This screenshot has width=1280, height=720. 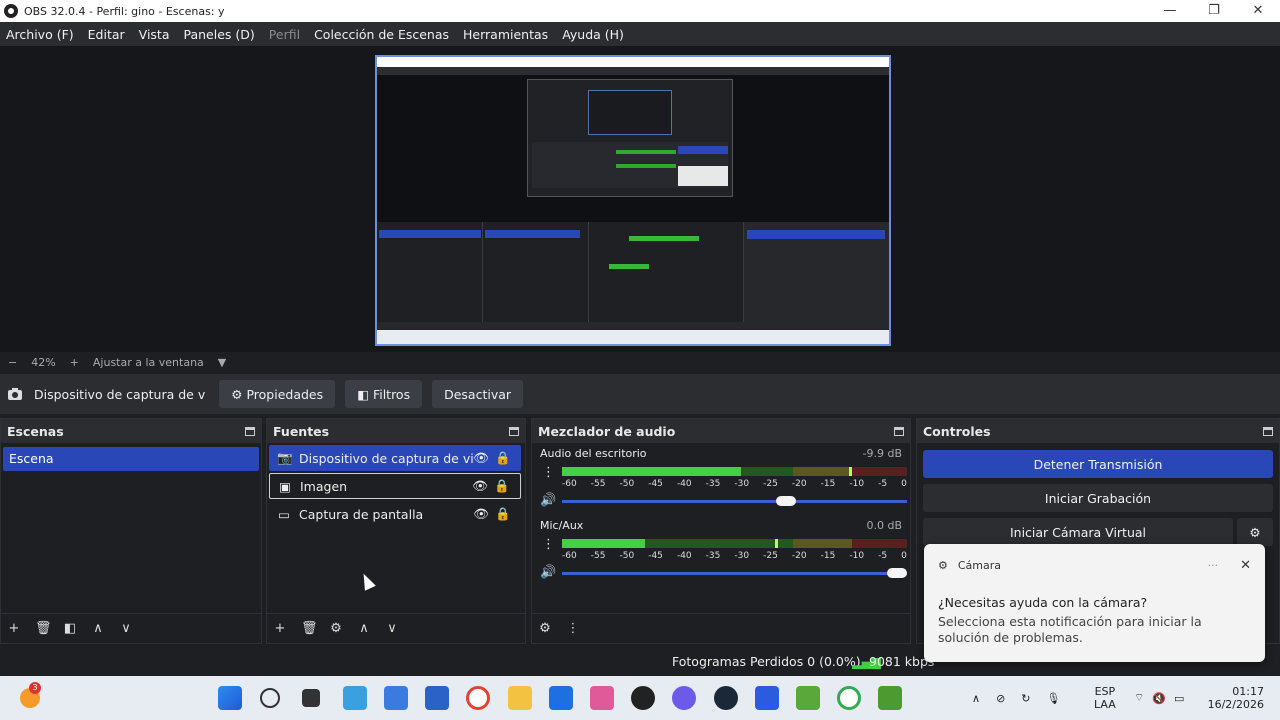 I want to click on advanced-audio-gear-icon: ⚙, so click(x=545, y=628).